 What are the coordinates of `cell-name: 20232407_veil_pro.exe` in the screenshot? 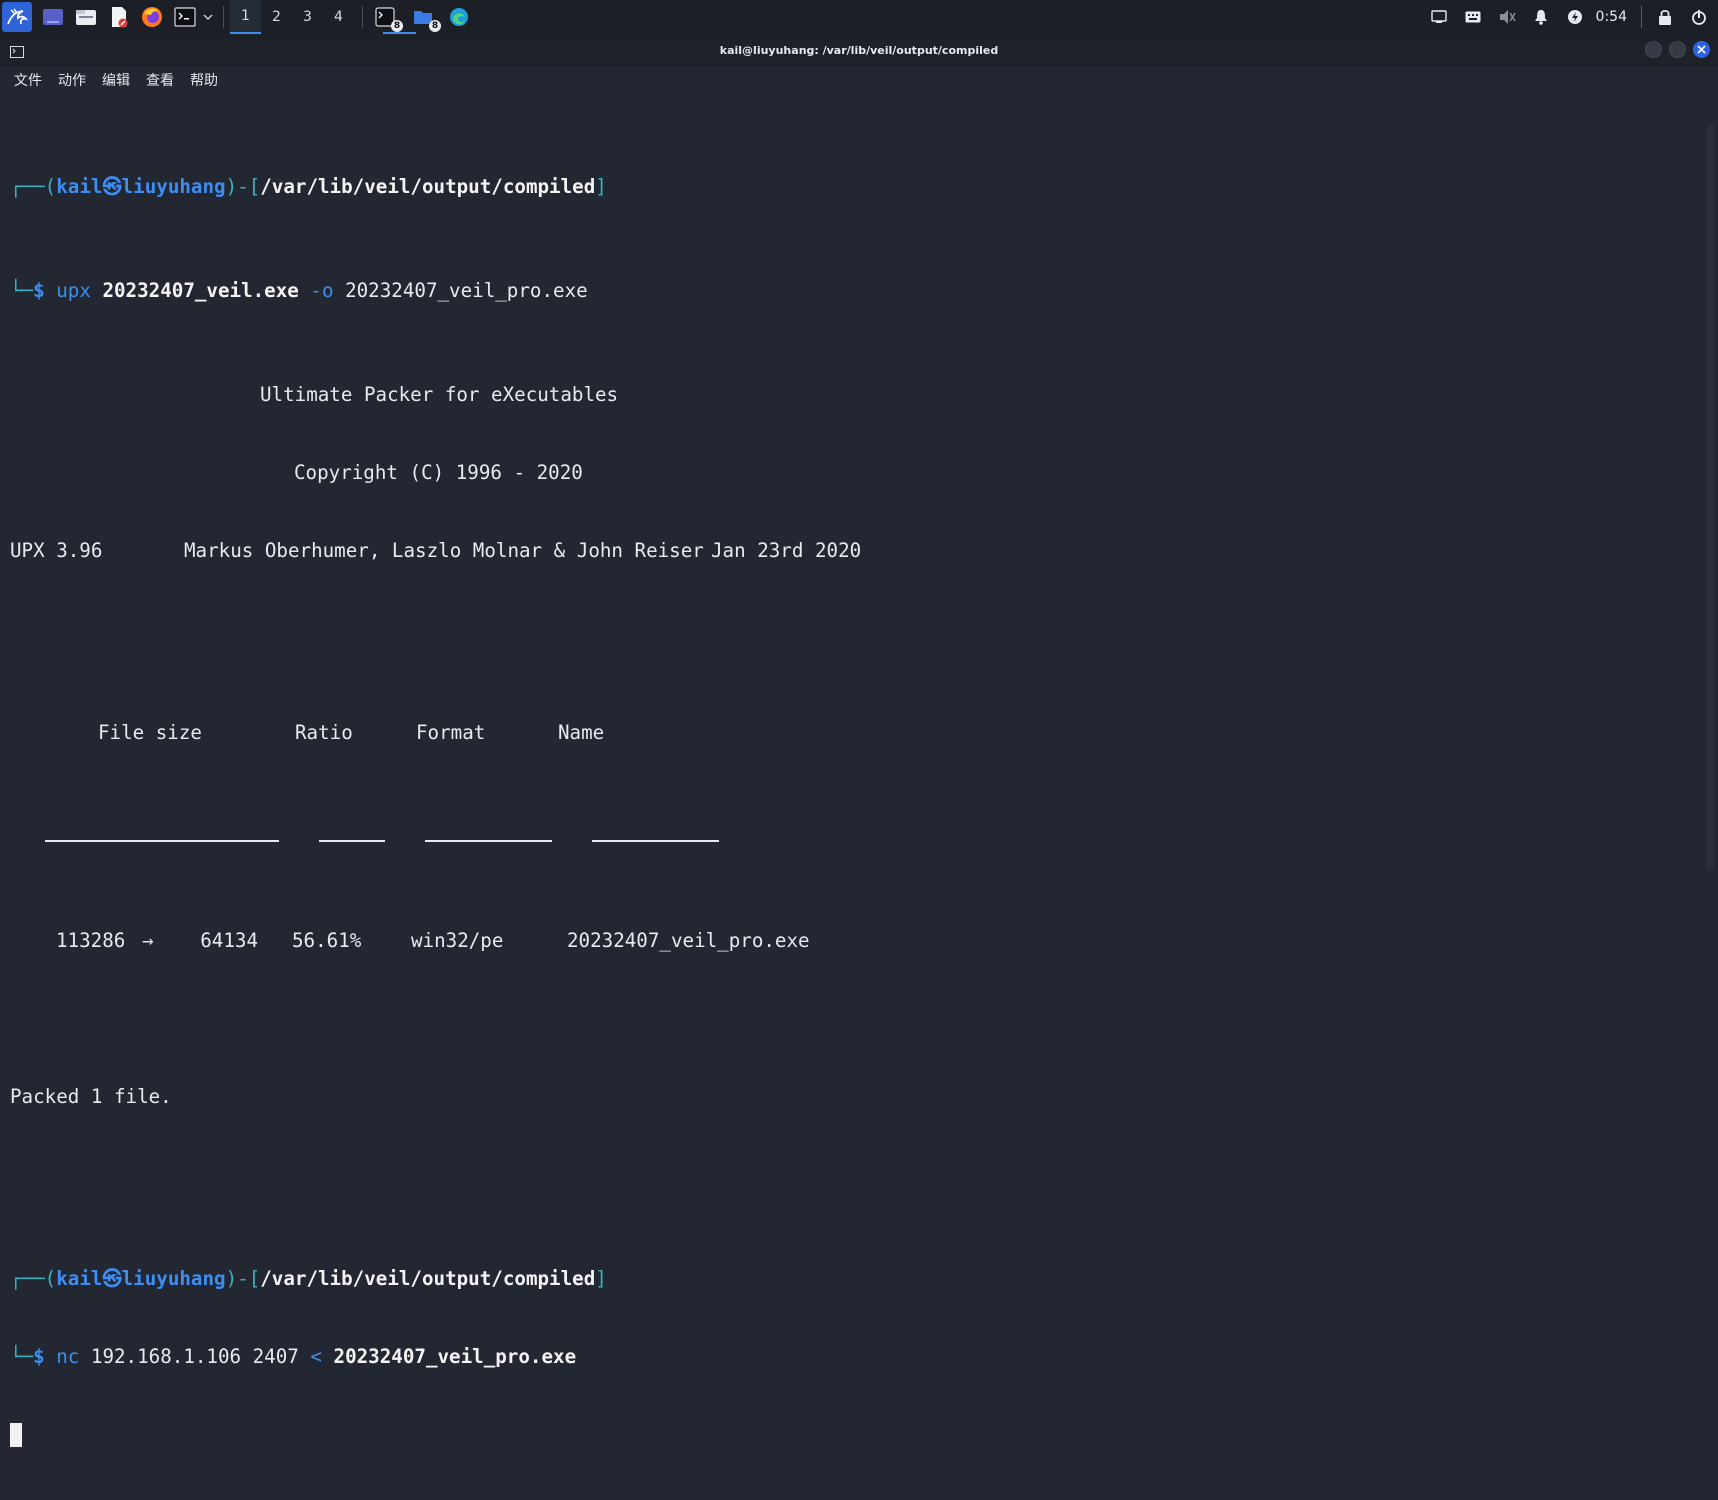 It's located at (688, 940).